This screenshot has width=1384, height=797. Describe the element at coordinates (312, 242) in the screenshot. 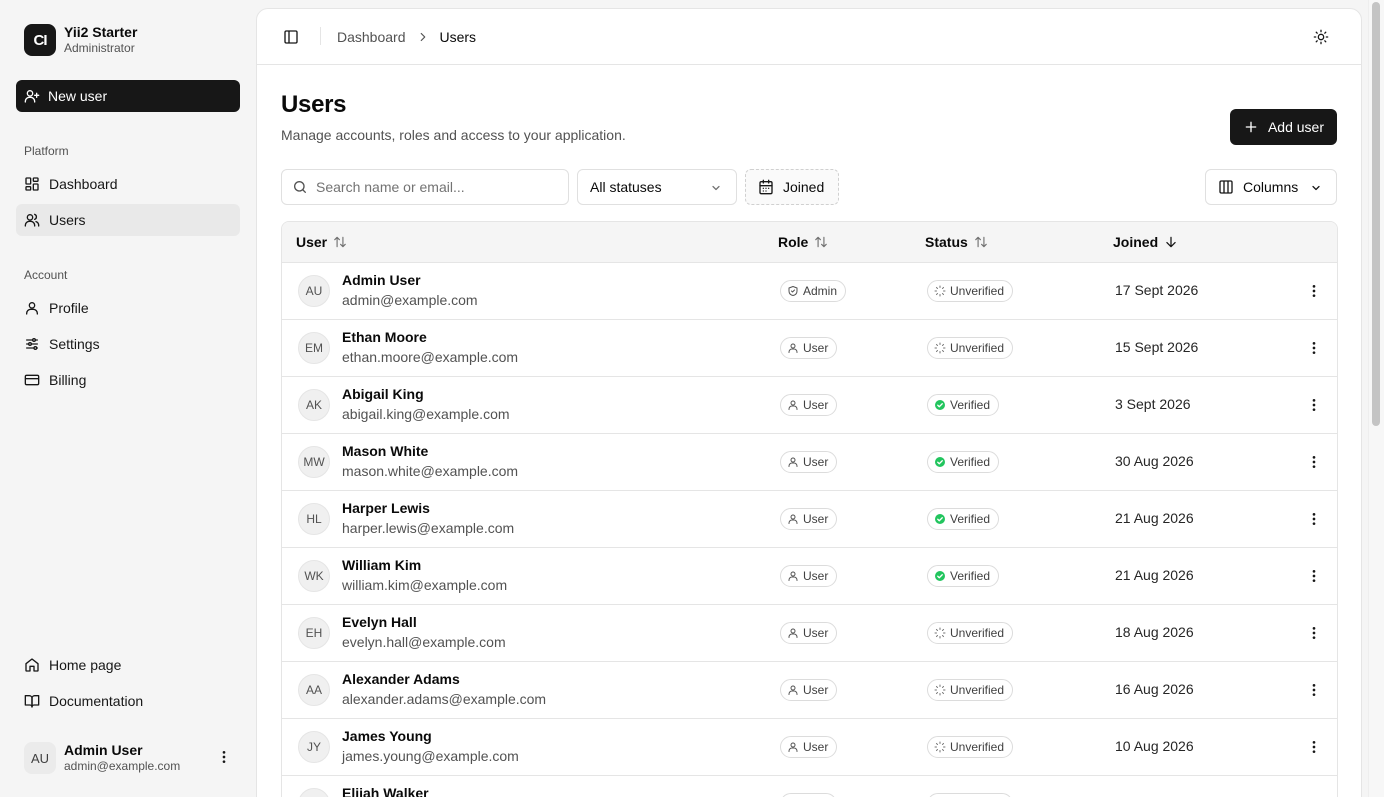

I see `column-header-label: User` at that location.